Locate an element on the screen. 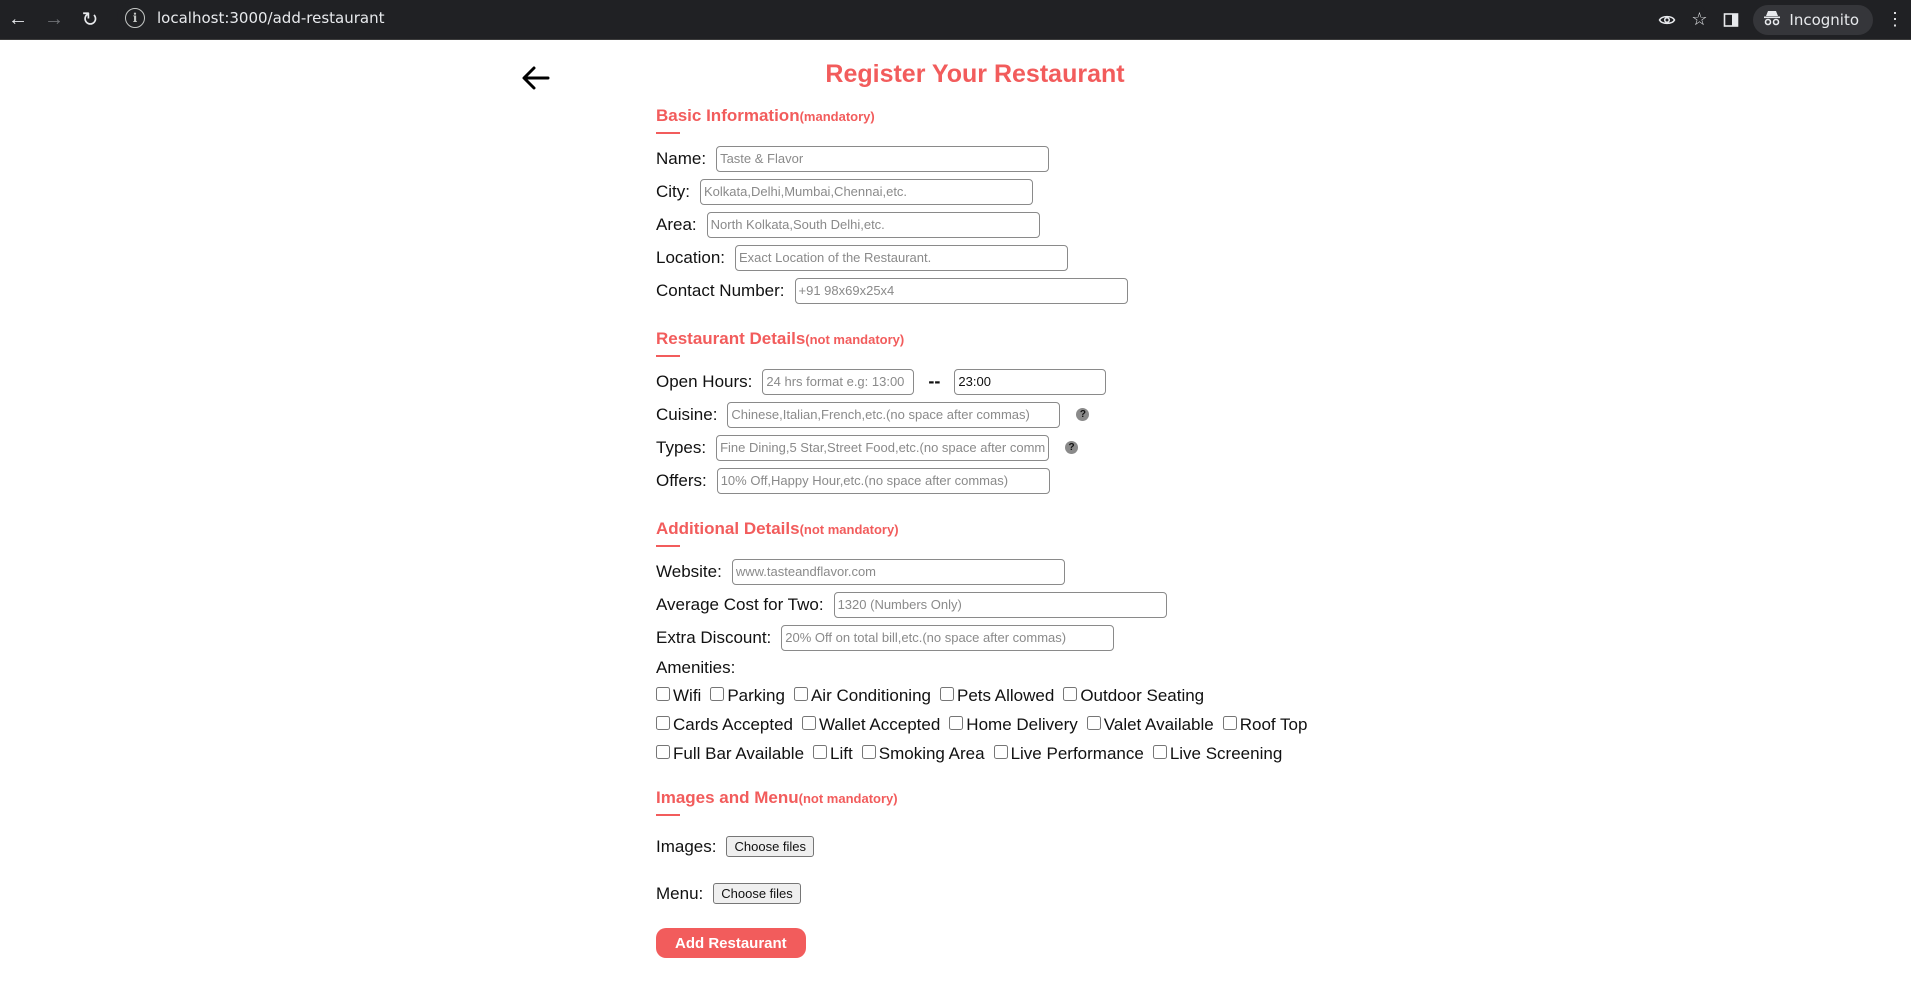  images-row: Images: Choose files is located at coordinates (1006, 846).